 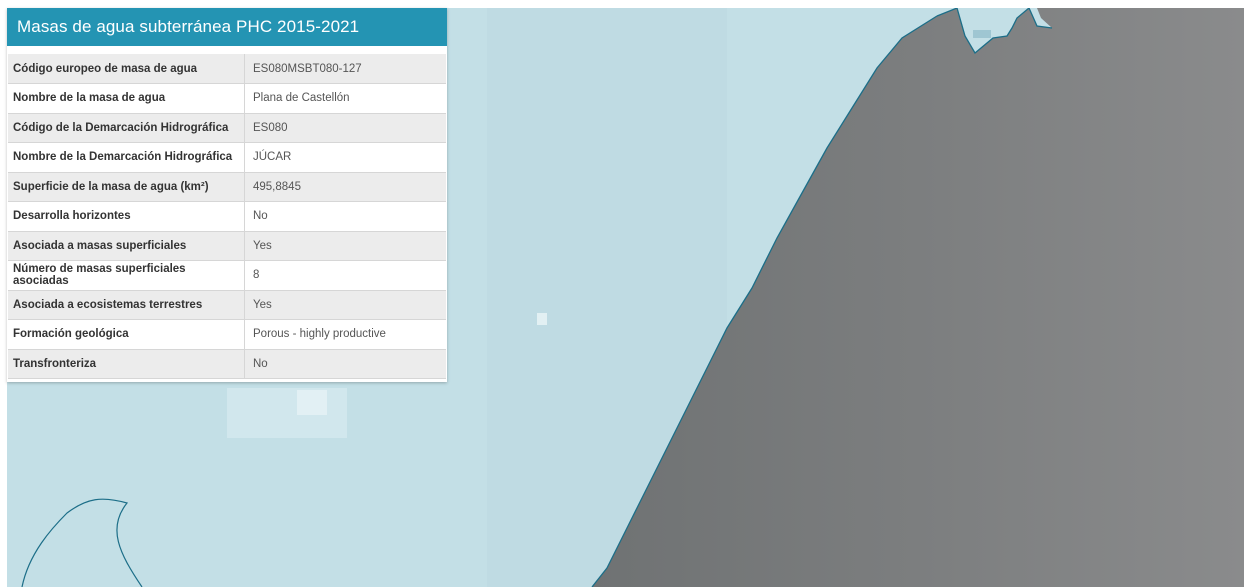 I want to click on attribute-name: Asociada a masas superficiales, so click(x=126, y=246).